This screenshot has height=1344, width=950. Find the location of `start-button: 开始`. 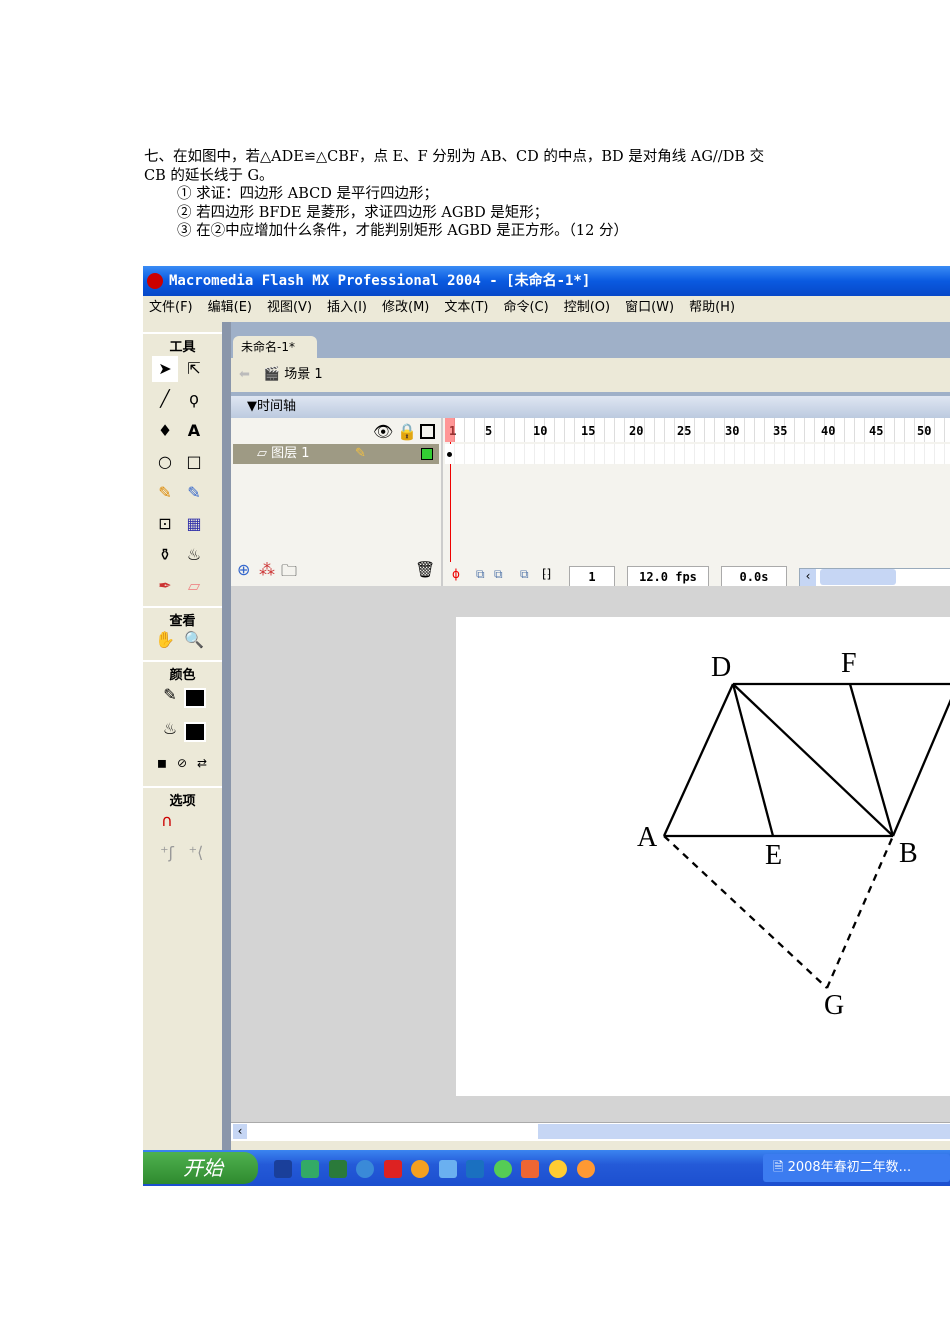

start-button: 开始 is located at coordinates (200, 1168).